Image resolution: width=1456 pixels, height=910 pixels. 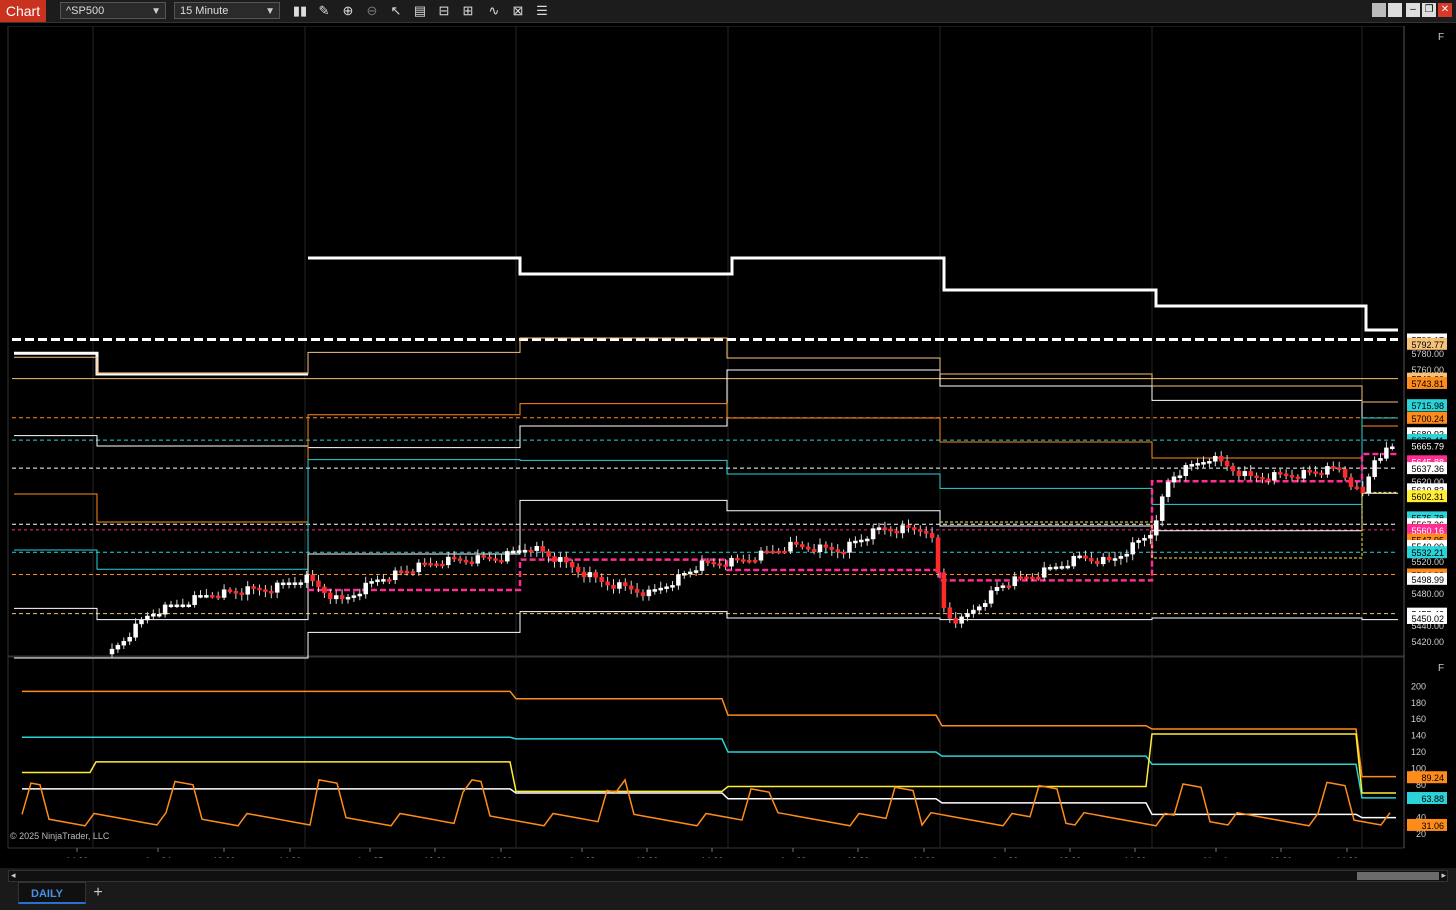 I want to click on bars-type-icon: ▮▮, so click(x=300, y=11).